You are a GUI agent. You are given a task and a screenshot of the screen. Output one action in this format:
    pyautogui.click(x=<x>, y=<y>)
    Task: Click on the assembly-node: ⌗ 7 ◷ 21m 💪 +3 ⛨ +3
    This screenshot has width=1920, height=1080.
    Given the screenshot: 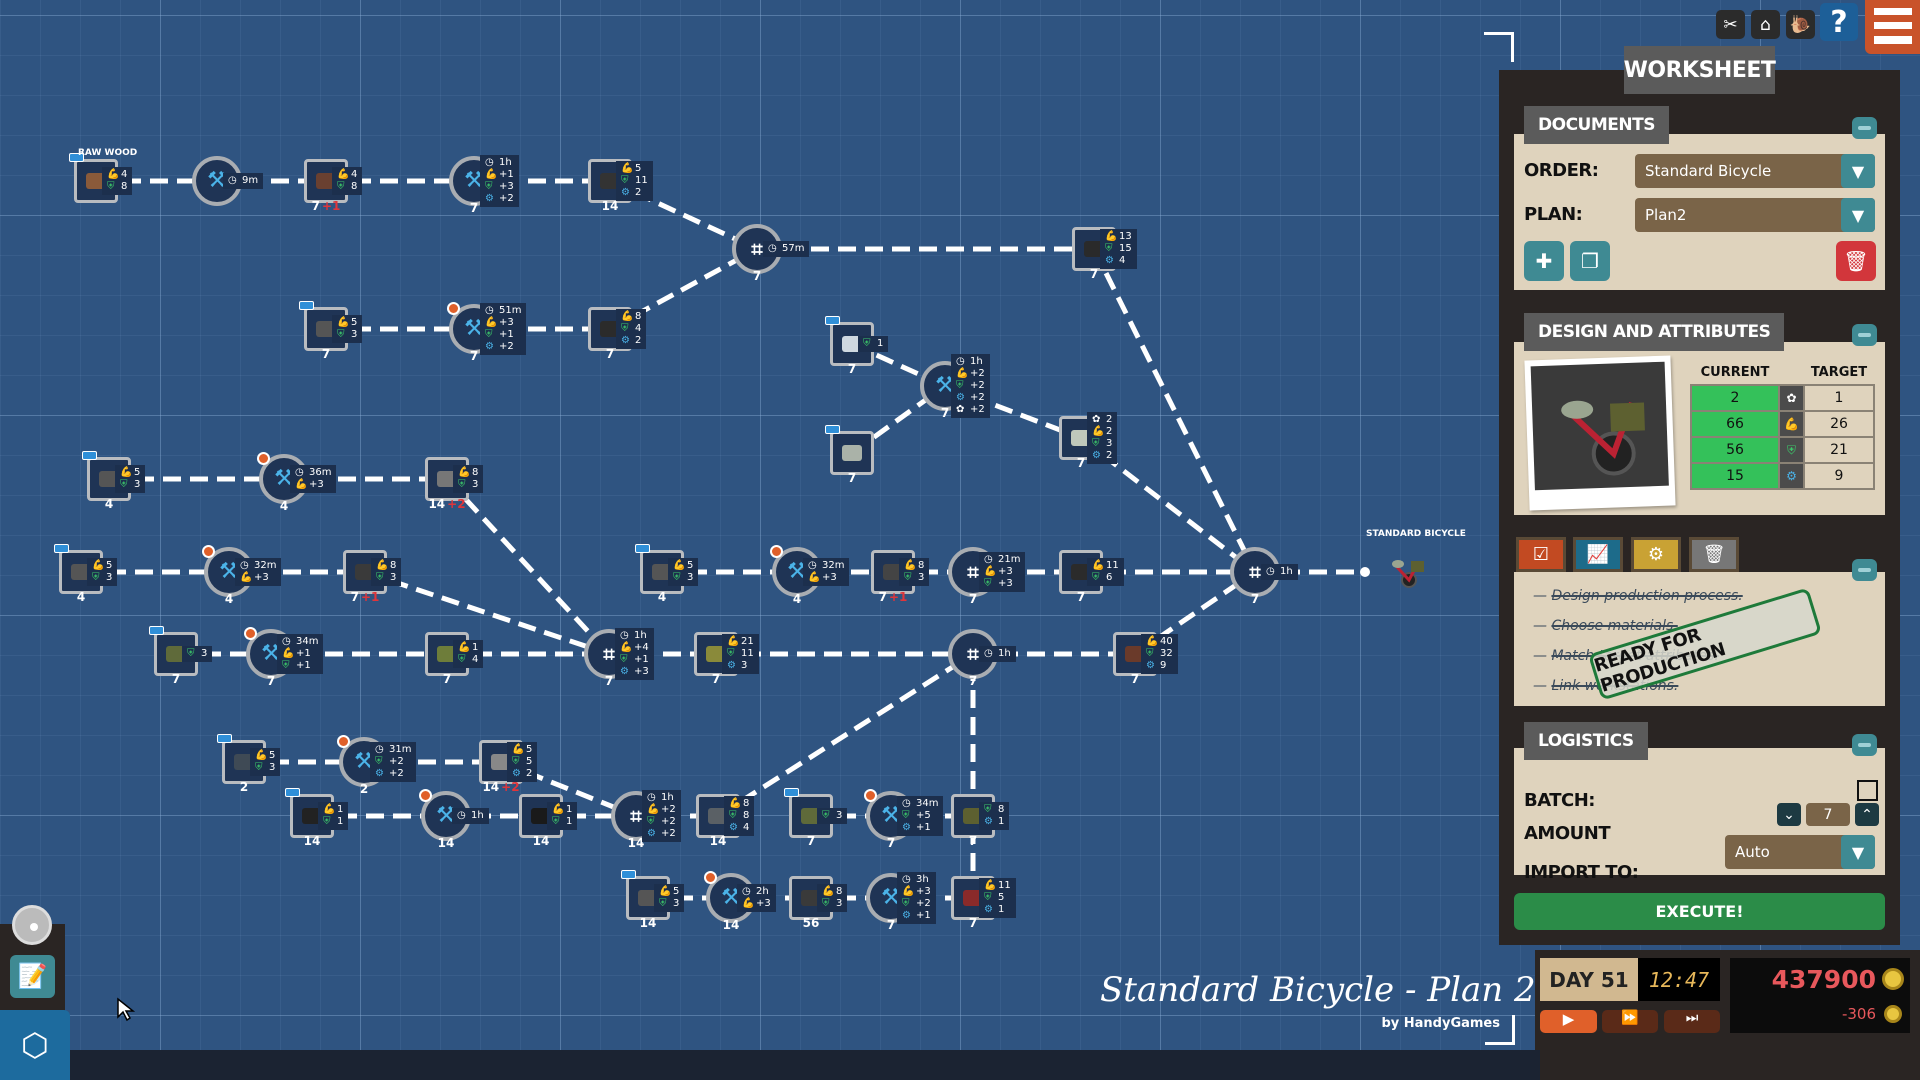 What is the action you would take?
    pyautogui.click(x=987, y=576)
    